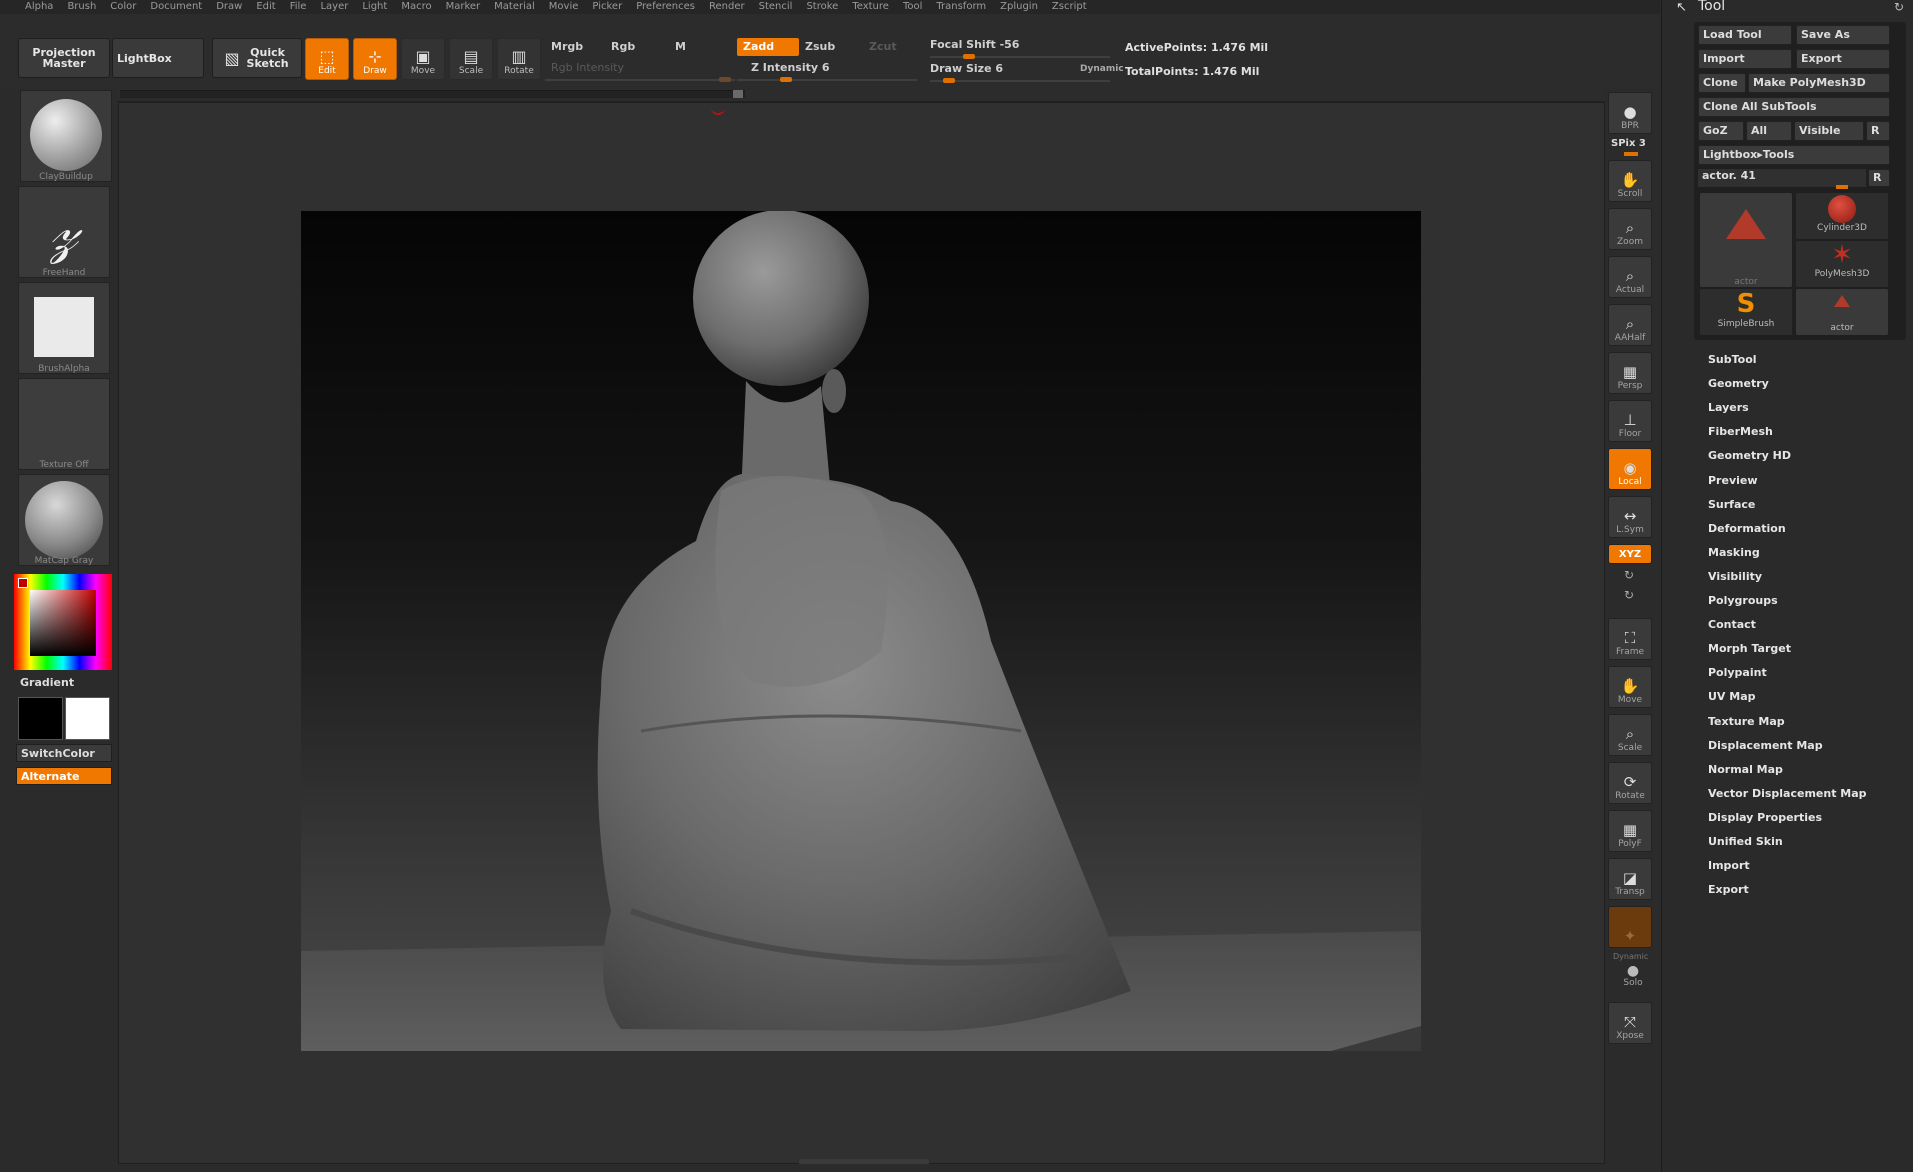 The width and height of the screenshot is (1913, 1172). Describe the element at coordinates (1630, 517) in the screenshot. I see `lsym-button: ↔ L.Sym` at that location.